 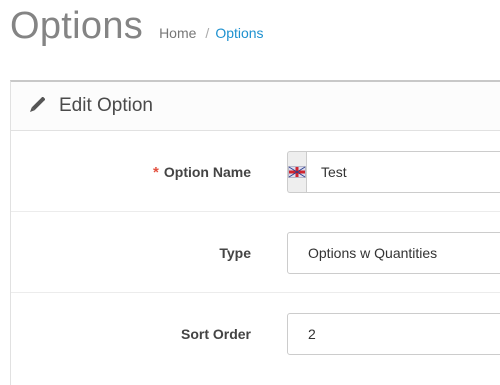 What do you see at coordinates (235, 253) in the screenshot?
I see `type-label: Type` at bounding box center [235, 253].